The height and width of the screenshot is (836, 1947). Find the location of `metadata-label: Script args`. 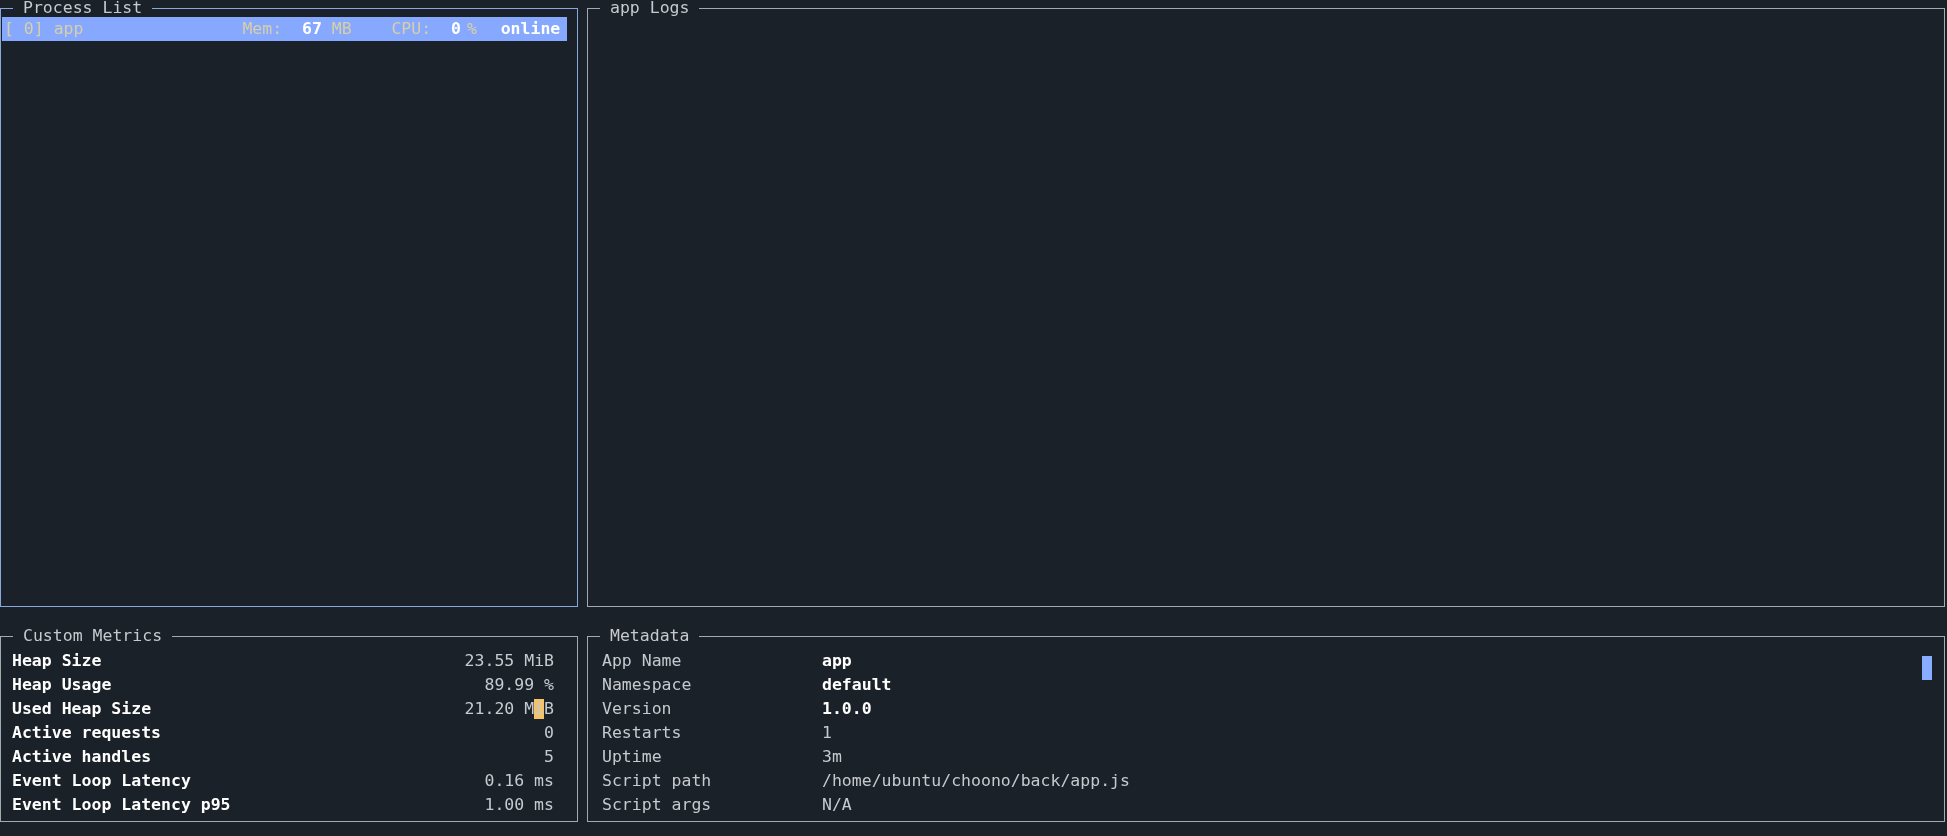

metadata-label: Script args is located at coordinates (657, 805).